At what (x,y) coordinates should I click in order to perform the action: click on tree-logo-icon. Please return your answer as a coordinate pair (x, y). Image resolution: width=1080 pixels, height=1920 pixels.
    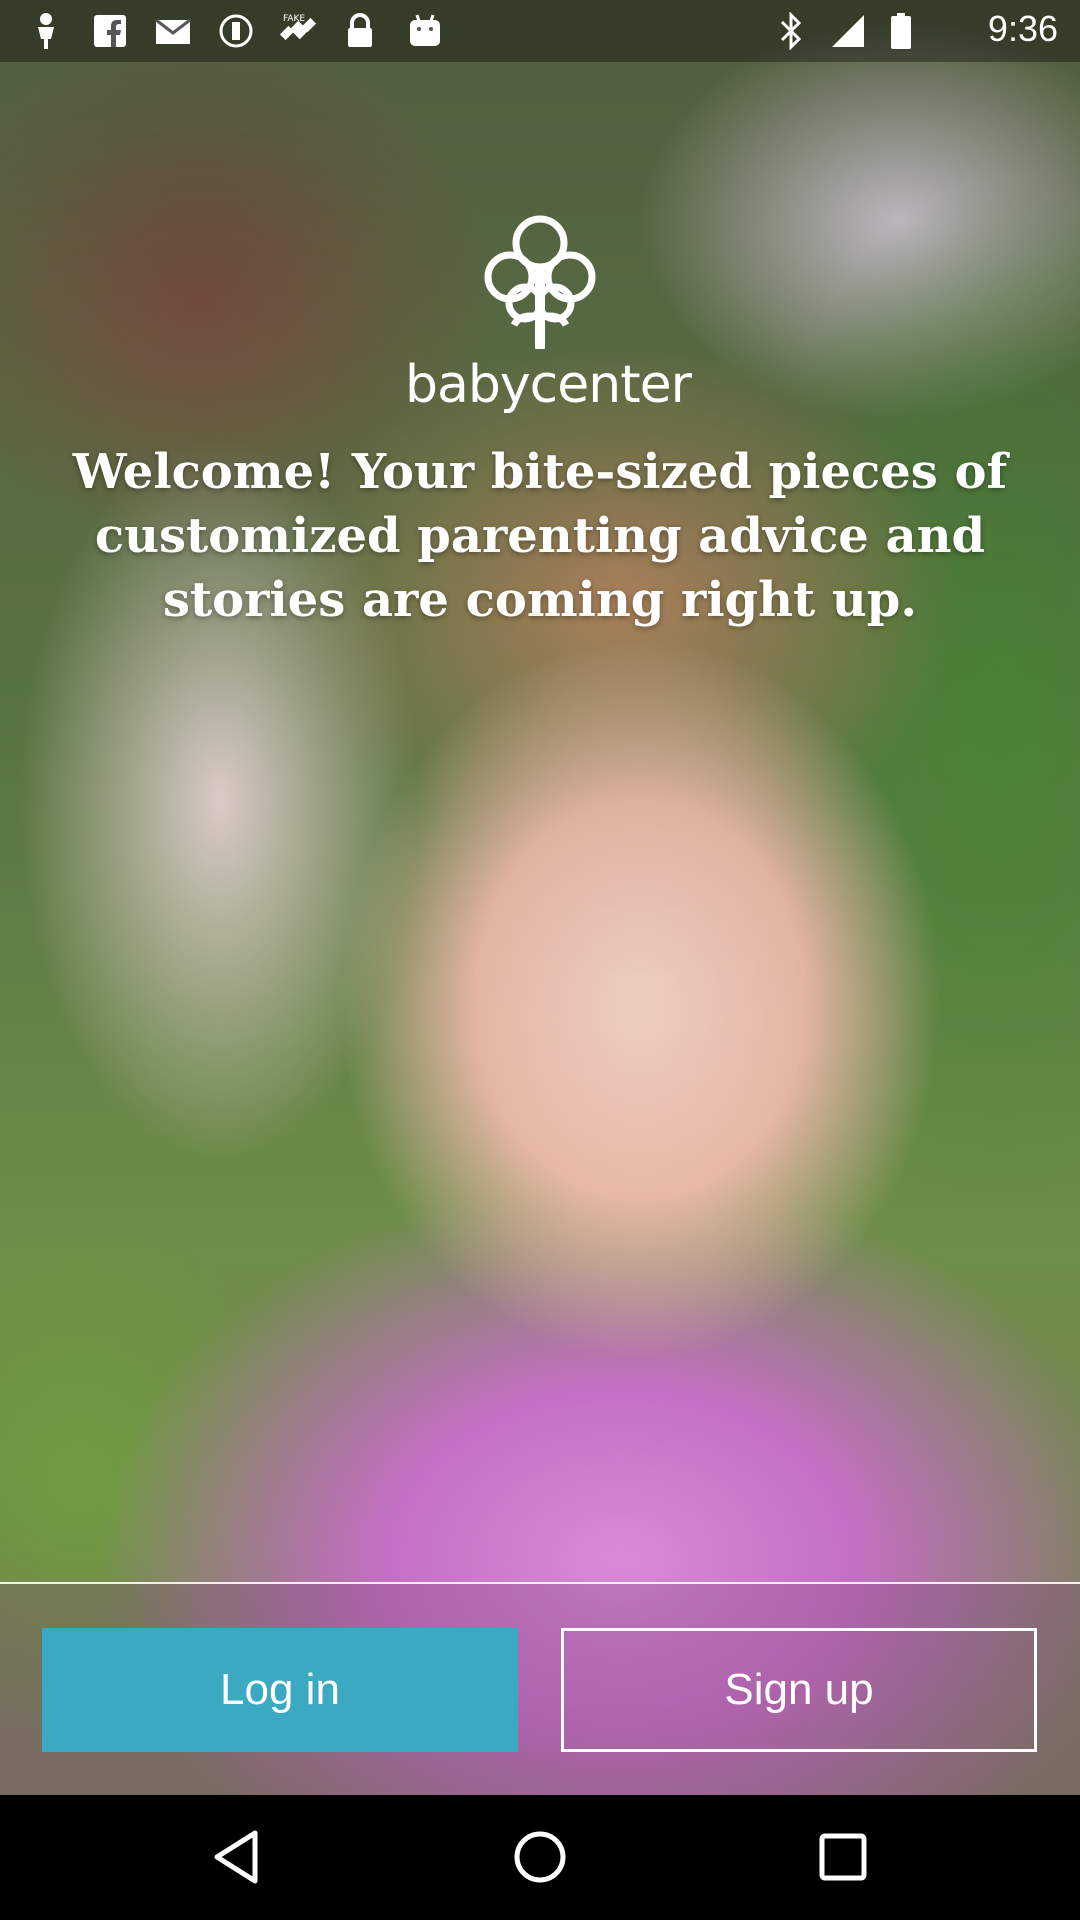
    Looking at the image, I should click on (540, 282).